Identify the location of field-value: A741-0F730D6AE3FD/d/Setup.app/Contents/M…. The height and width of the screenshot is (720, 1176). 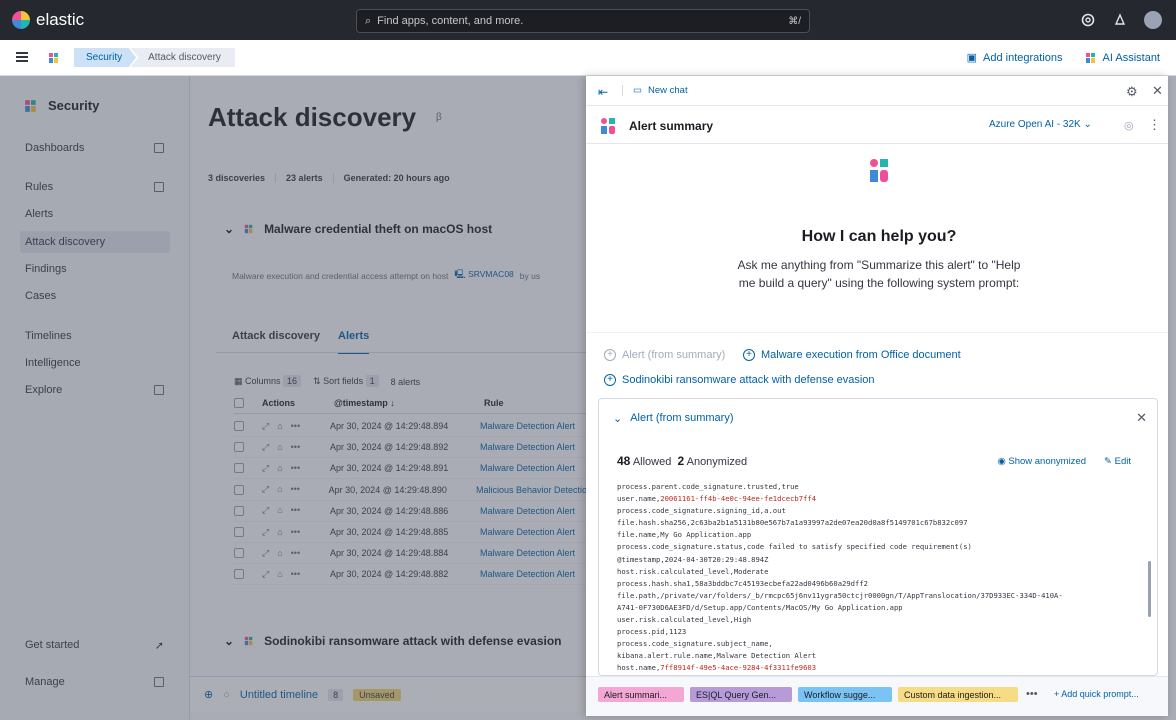
(760, 607).